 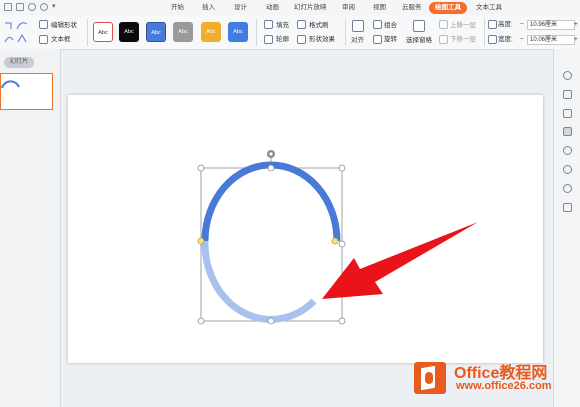 I want to click on arc-bottom-segment, so click(x=259, y=281).